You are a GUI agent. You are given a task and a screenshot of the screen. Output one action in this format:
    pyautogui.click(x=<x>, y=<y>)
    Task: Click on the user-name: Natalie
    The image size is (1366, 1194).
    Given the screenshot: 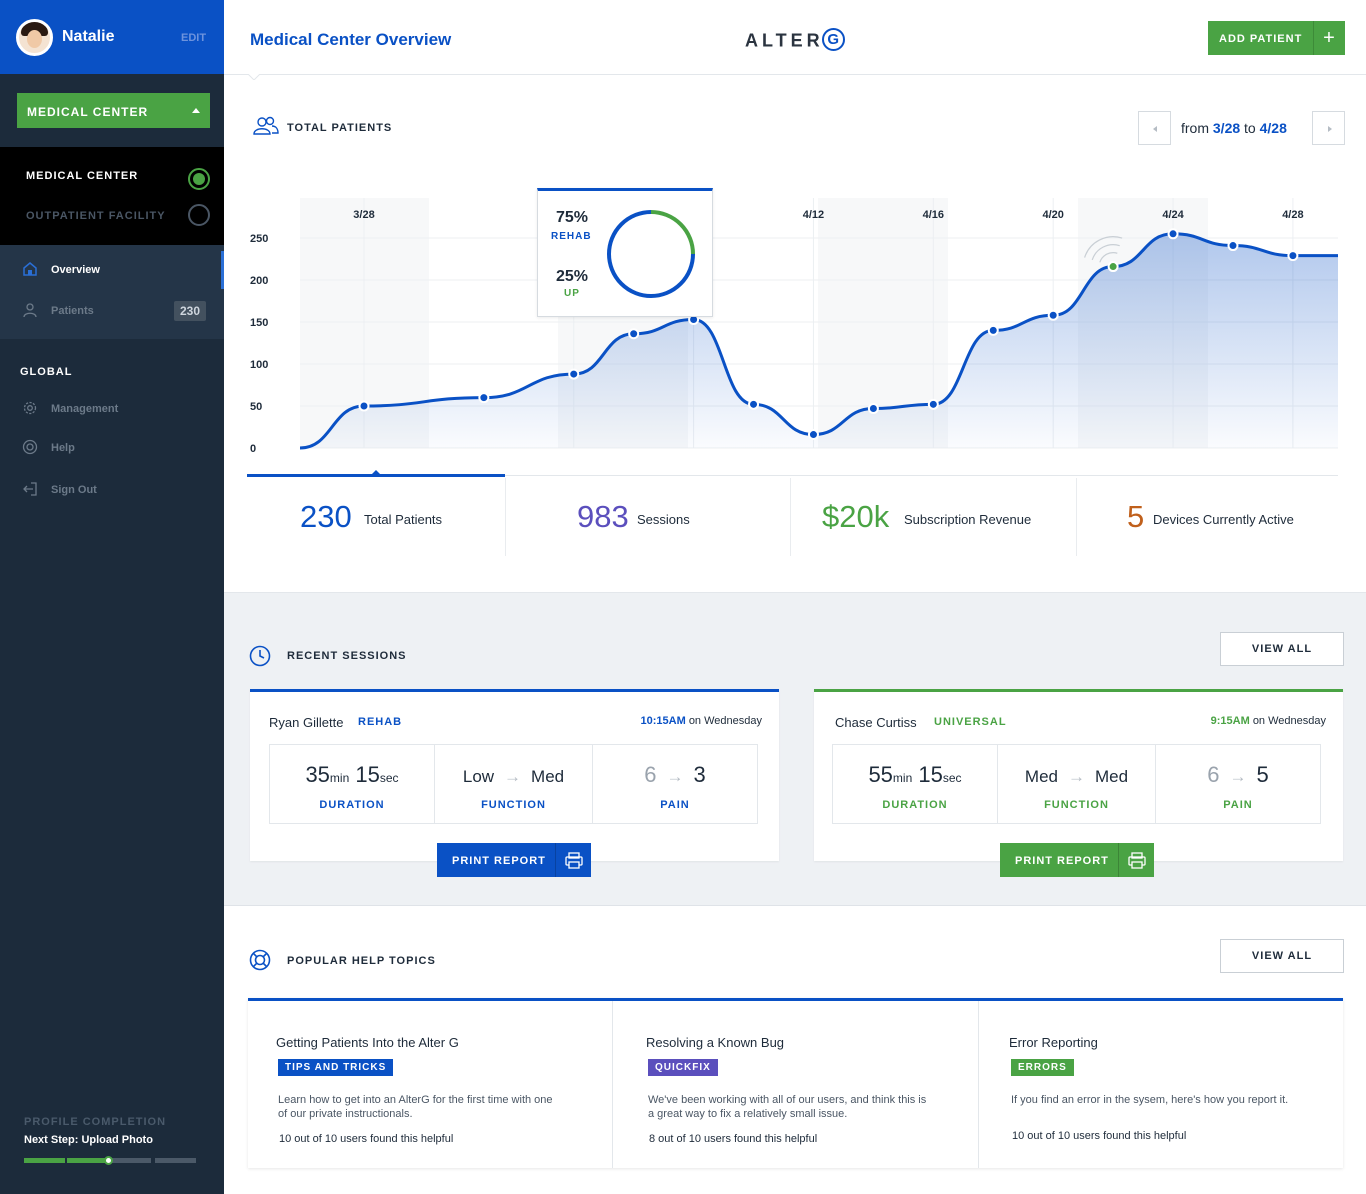 What is the action you would take?
    pyautogui.click(x=88, y=36)
    